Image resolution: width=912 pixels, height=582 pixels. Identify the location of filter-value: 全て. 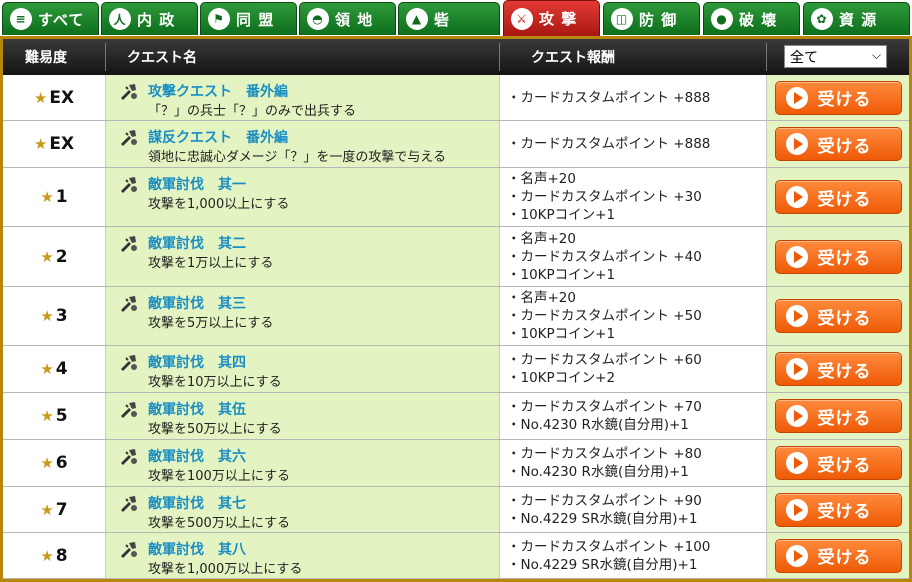
(804, 57).